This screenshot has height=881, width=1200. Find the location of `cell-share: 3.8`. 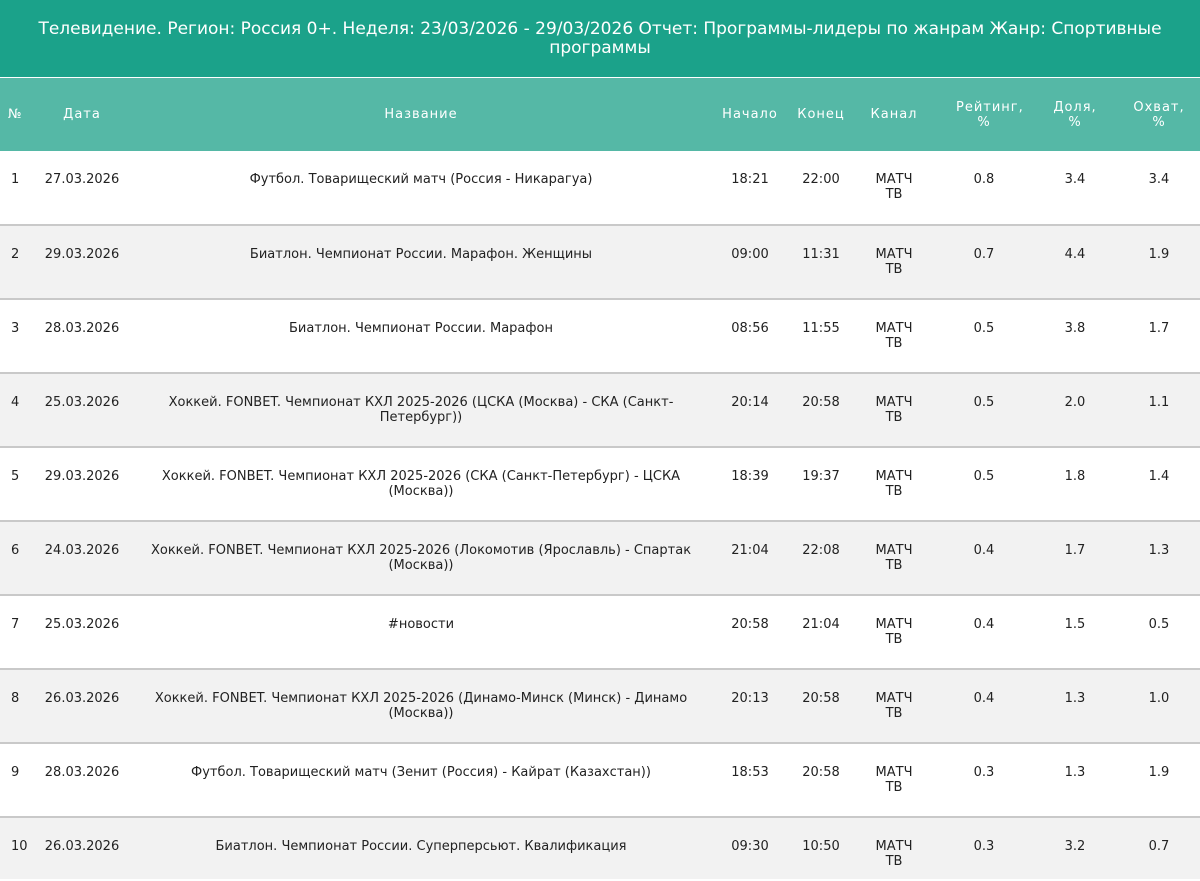

cell-share: 3.8 is located at coordinates (1075, 328).